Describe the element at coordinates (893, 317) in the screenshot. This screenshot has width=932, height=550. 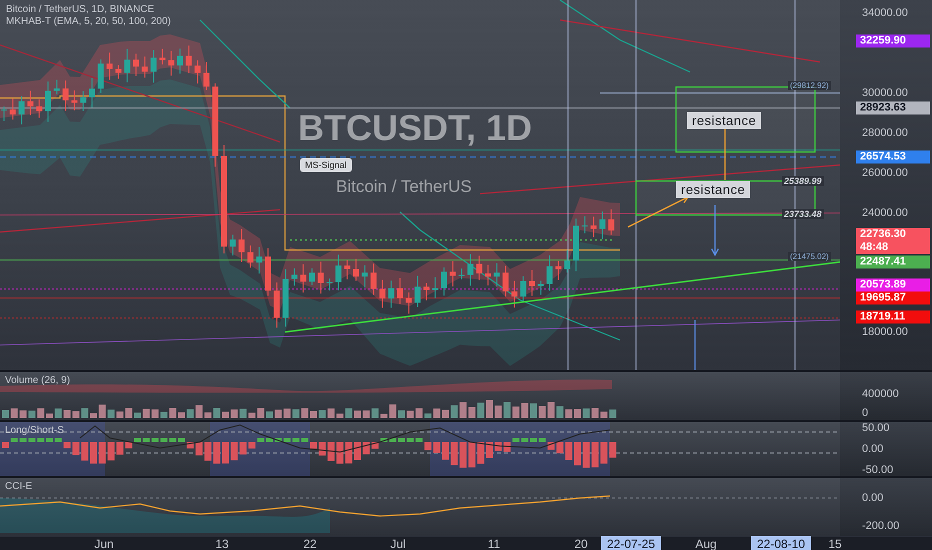
I see `price-label: 18719.11` at that location.